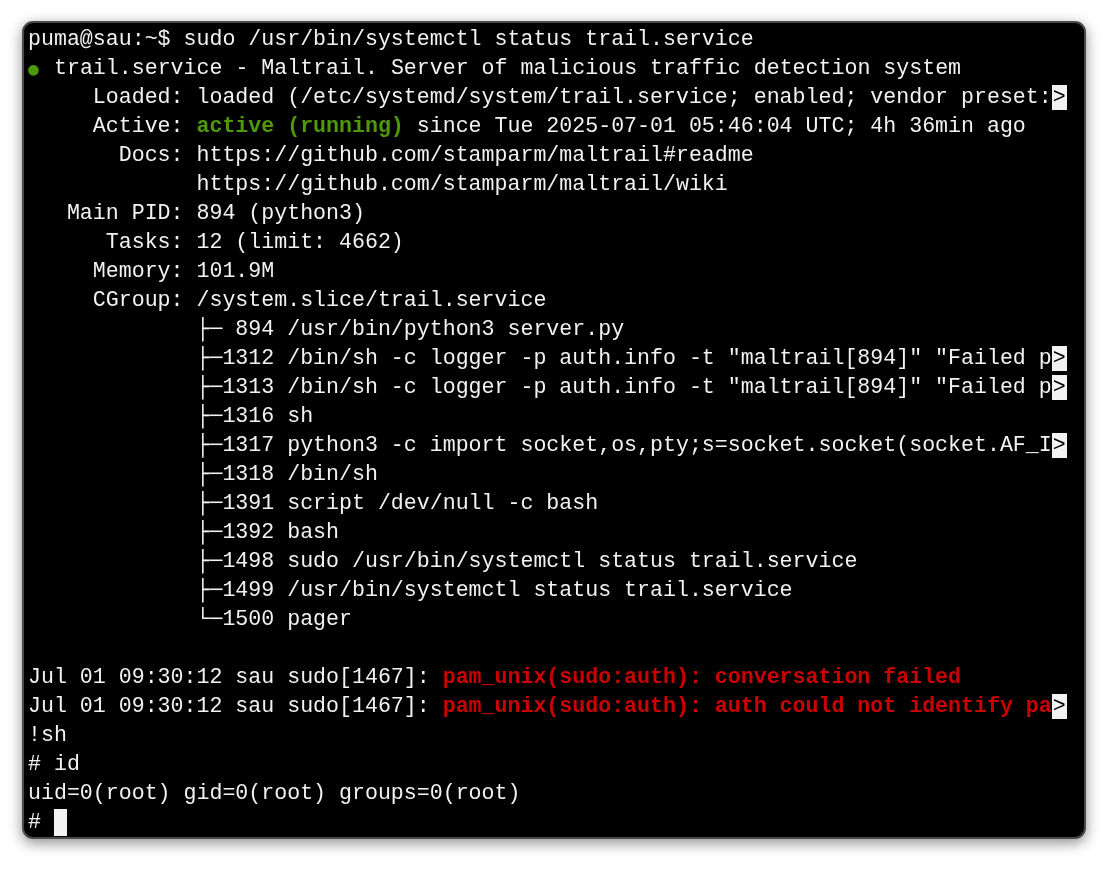  What do you see at coordinates (274, 793) in the screenshot?
I see `terminal-text: uid=0(root) gid=0(root) groups=0(root)` at bounding box center [274, 793].